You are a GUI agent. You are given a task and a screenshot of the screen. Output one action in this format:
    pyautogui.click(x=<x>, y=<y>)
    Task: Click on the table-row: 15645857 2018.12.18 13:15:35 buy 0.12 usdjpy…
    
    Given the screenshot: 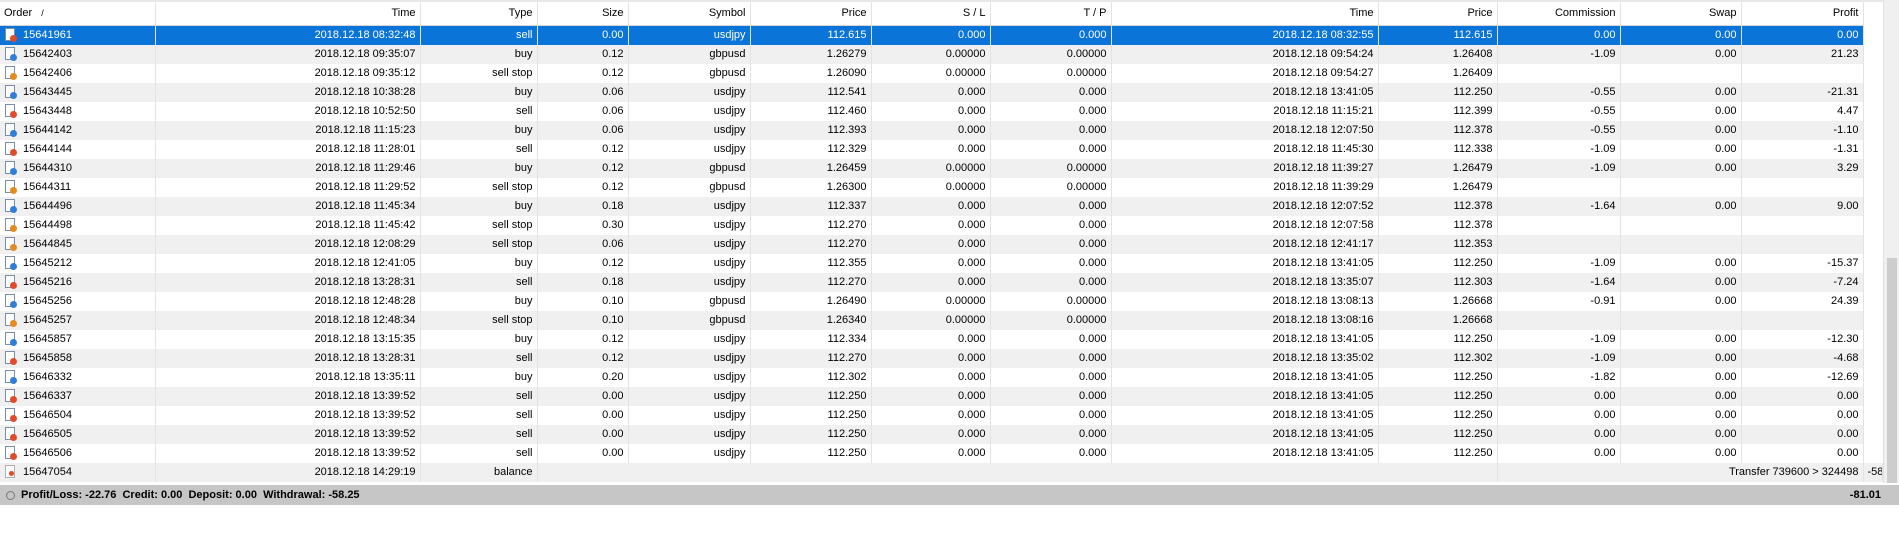 What is the action you would take?
    pyautogui.click(x=941, y=339)
    